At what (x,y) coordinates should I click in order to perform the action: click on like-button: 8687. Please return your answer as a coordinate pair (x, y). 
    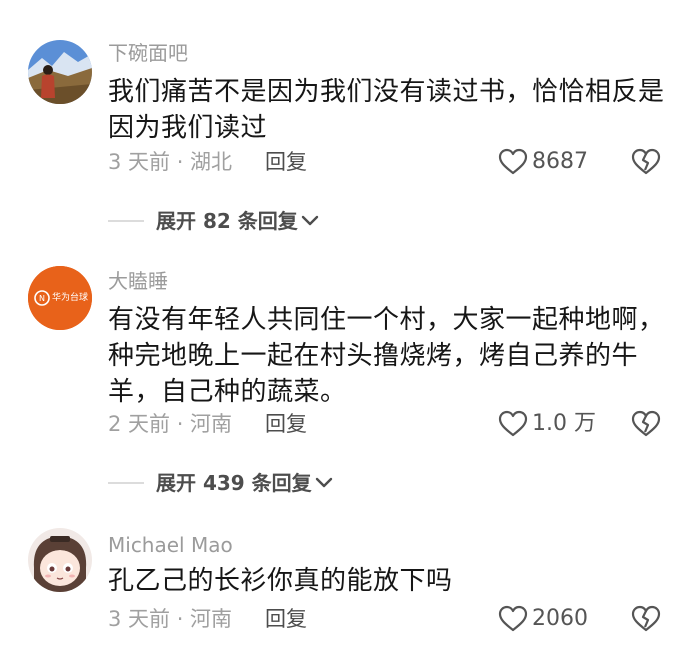
    Looking at the image, I should click on (543, 162).